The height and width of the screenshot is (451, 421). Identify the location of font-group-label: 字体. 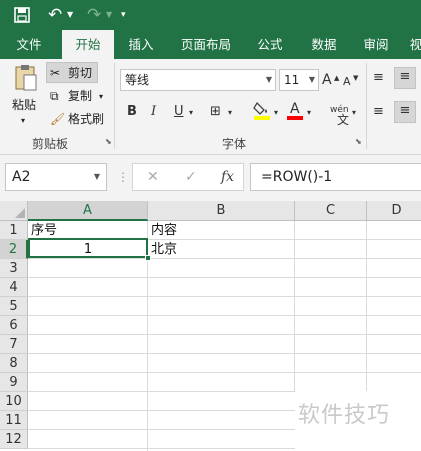
(234, 144).